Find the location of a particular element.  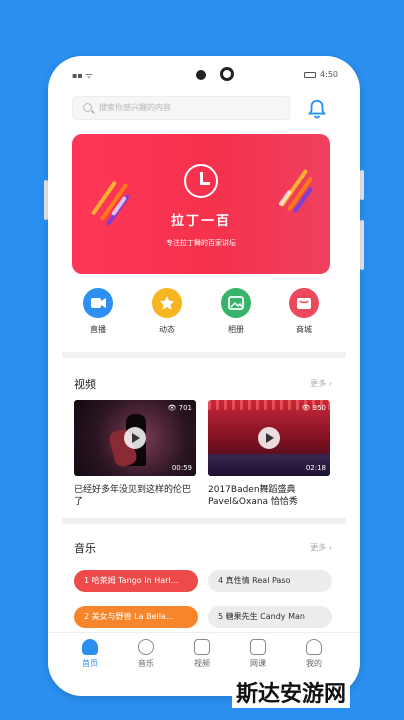

banner-subtitle: 专注拉丁舞的百家讲坛 is located at coordinates (201, 243).